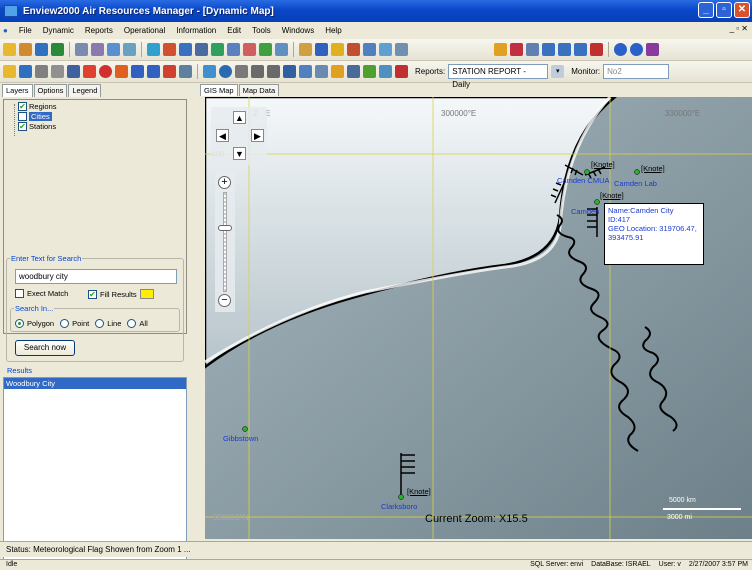 The height and width of the screenshot is (570, 752). Describe the element at coordinates (35, 116) in the screenshot. I see `layer-cities: Cities` at that location.